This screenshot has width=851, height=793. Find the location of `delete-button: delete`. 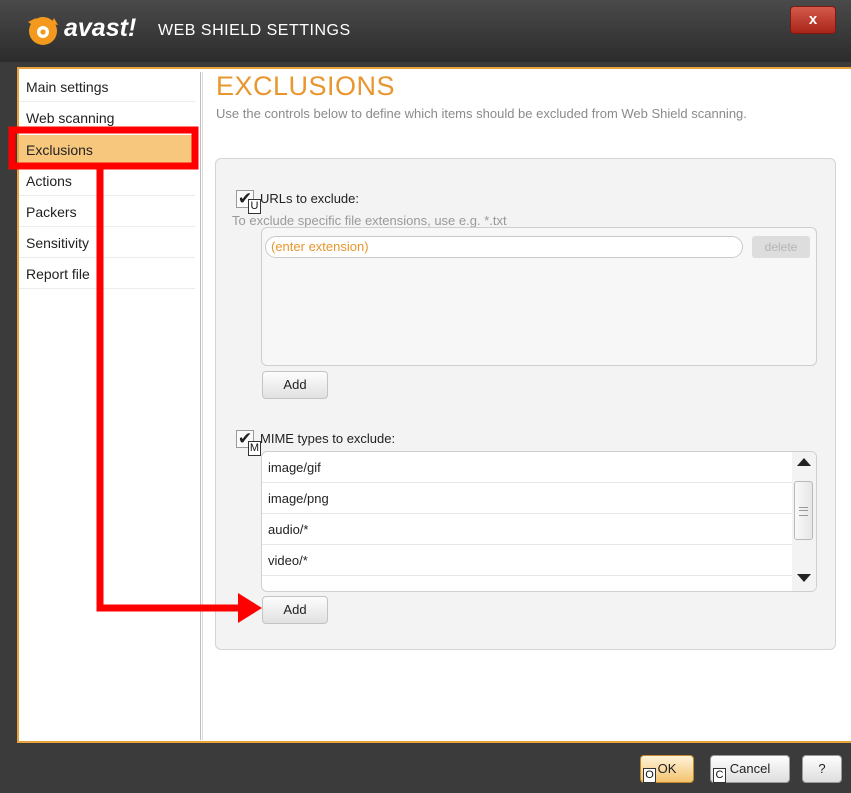

delete-button: delete is located at coordinates (781, 247).